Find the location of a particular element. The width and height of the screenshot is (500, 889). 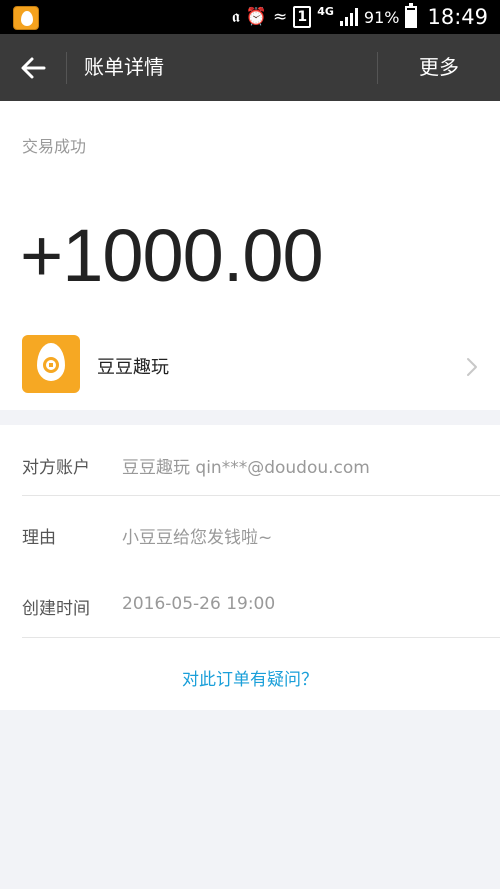

transaction-status: 交易成功 is located at coordinates (54, 146).